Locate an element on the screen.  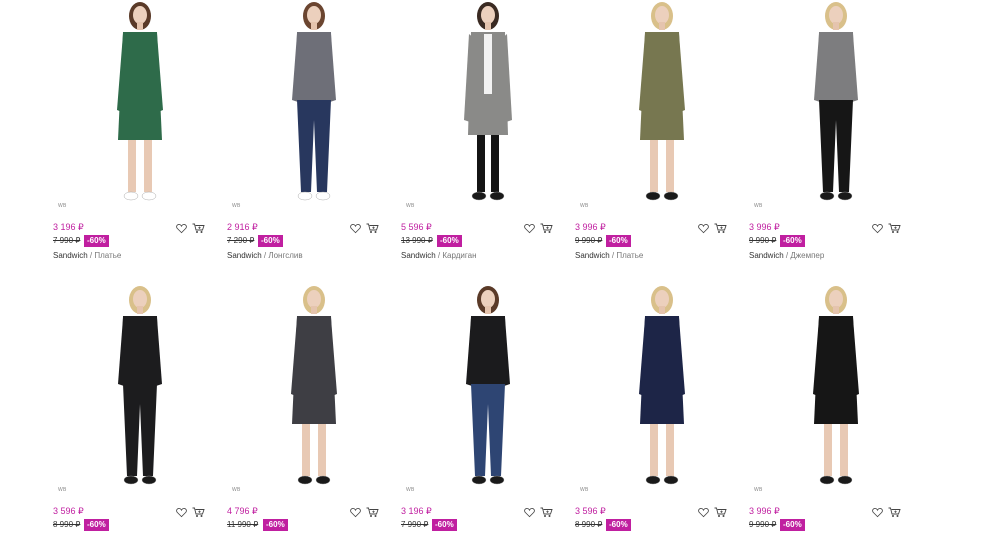
category-name: Кардиган is located at coordinates (459, 255).